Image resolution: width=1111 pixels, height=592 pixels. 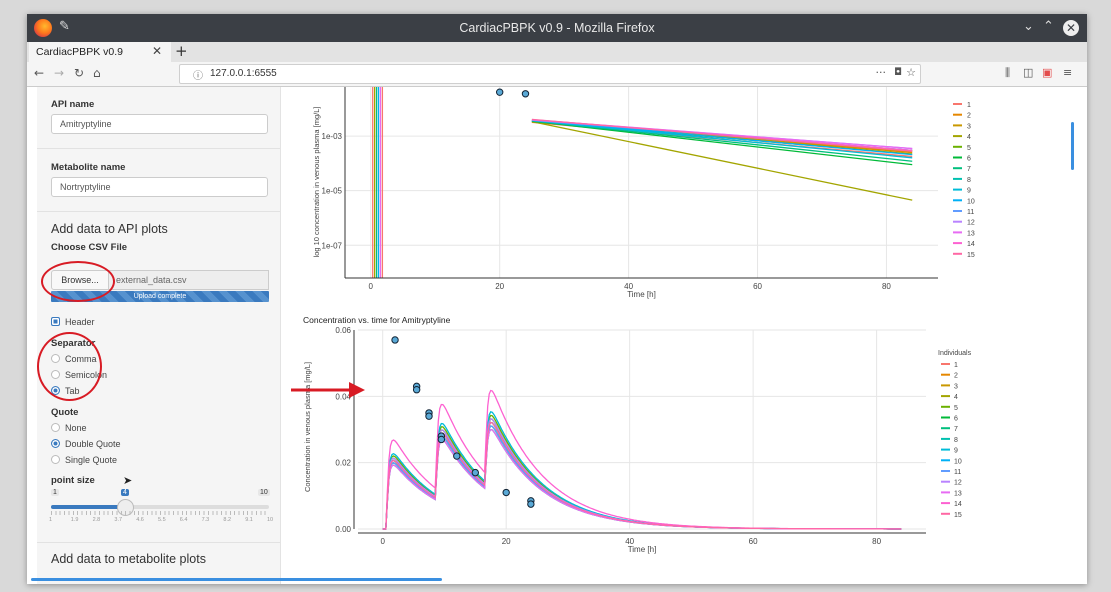 What do you see at coordinates (881, 72) in the screenshot?
I see `page-actions-menu: ···` at bounding box center [881, 72].